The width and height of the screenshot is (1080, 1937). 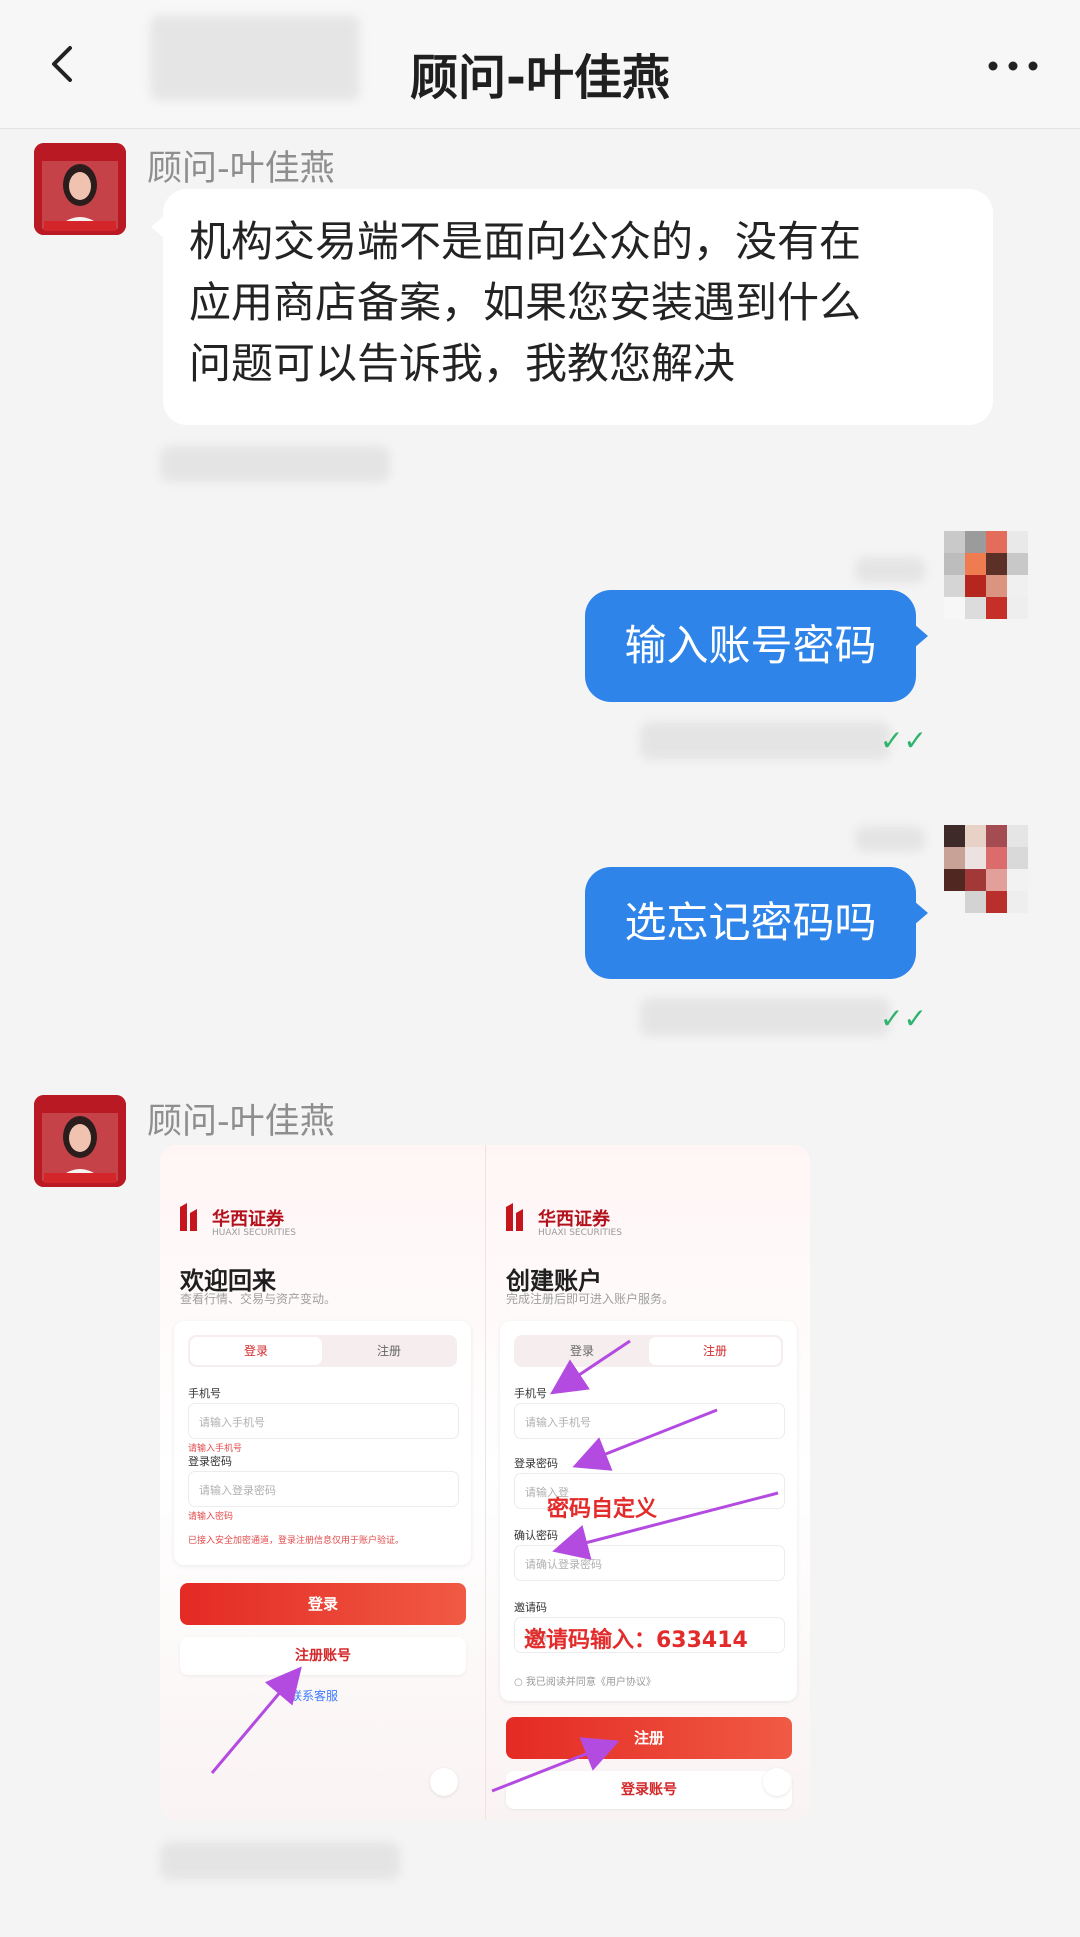 I want to click on contact-service-link: 联系客服, so click(x=314, y=1695).